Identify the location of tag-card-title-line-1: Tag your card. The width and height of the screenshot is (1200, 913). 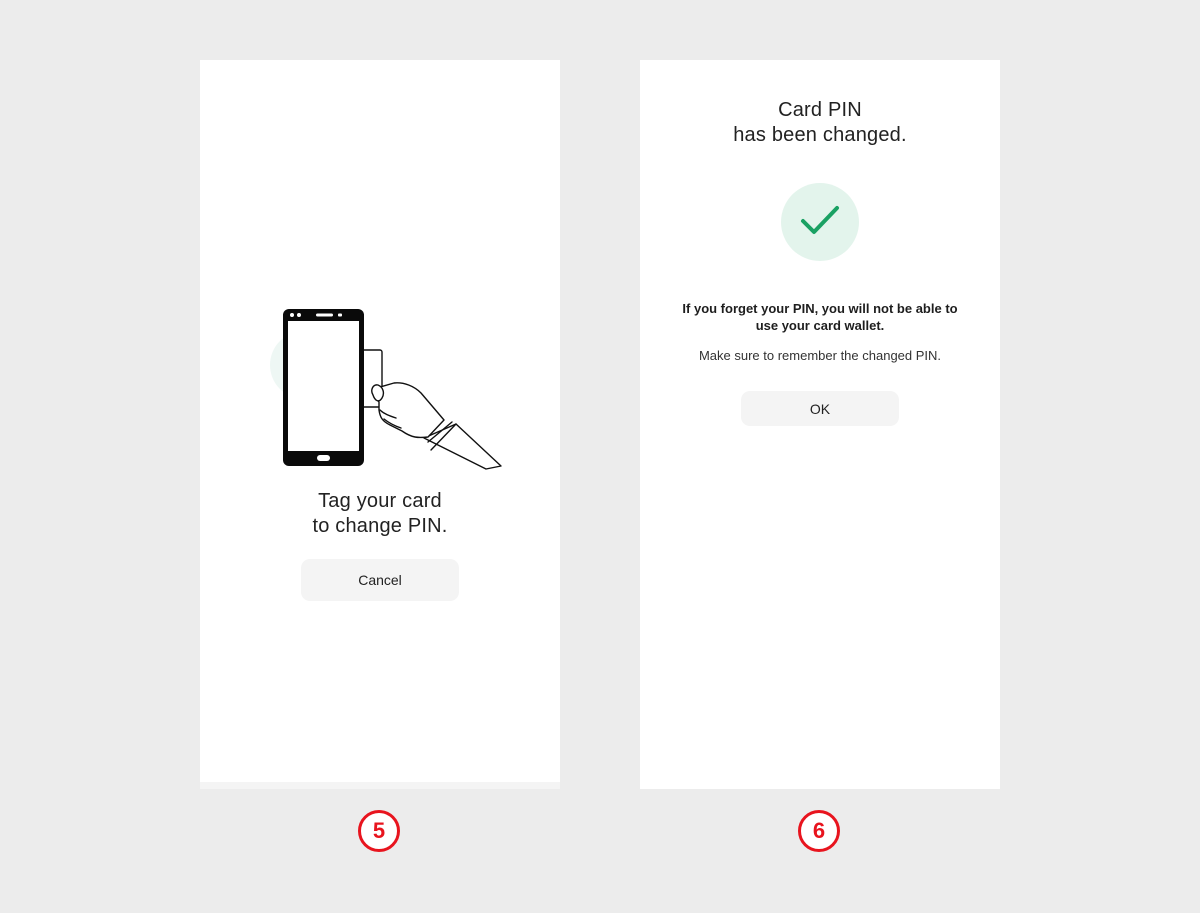
(380, 501).